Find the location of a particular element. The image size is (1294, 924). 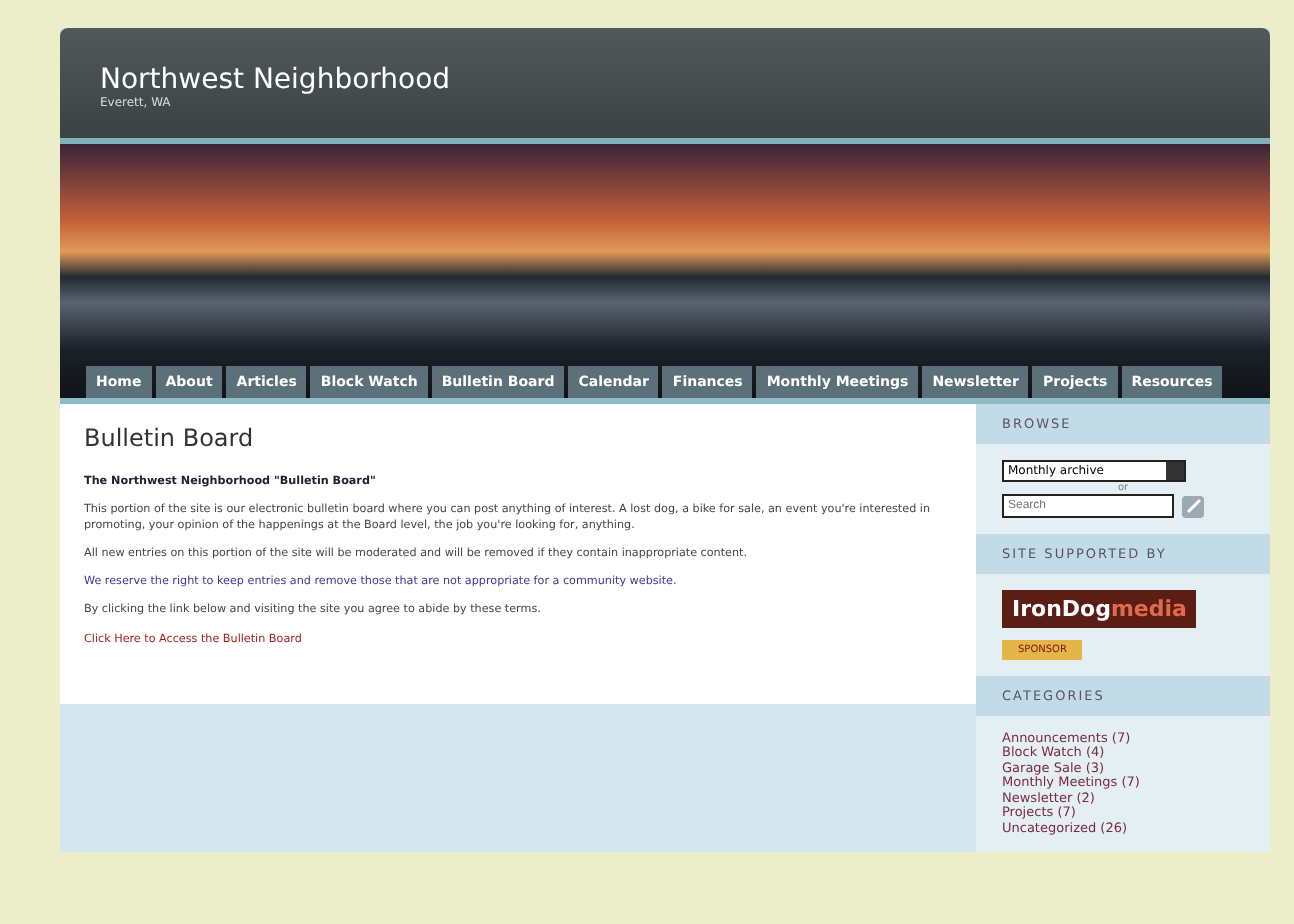

page-heading: Bulletin Board is located at coordinates (170, 438).